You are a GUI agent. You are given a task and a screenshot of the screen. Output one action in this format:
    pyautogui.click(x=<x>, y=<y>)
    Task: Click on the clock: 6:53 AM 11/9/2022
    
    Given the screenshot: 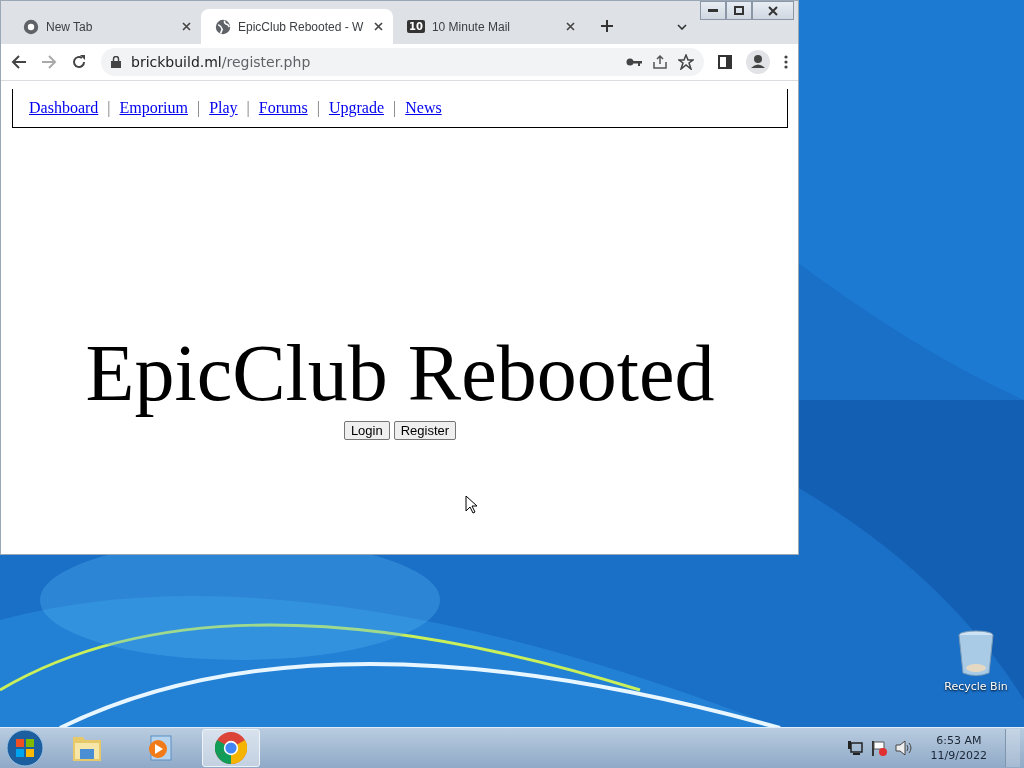 What is the action you would take?
    pyautogui.click(x=958, y=748)
    